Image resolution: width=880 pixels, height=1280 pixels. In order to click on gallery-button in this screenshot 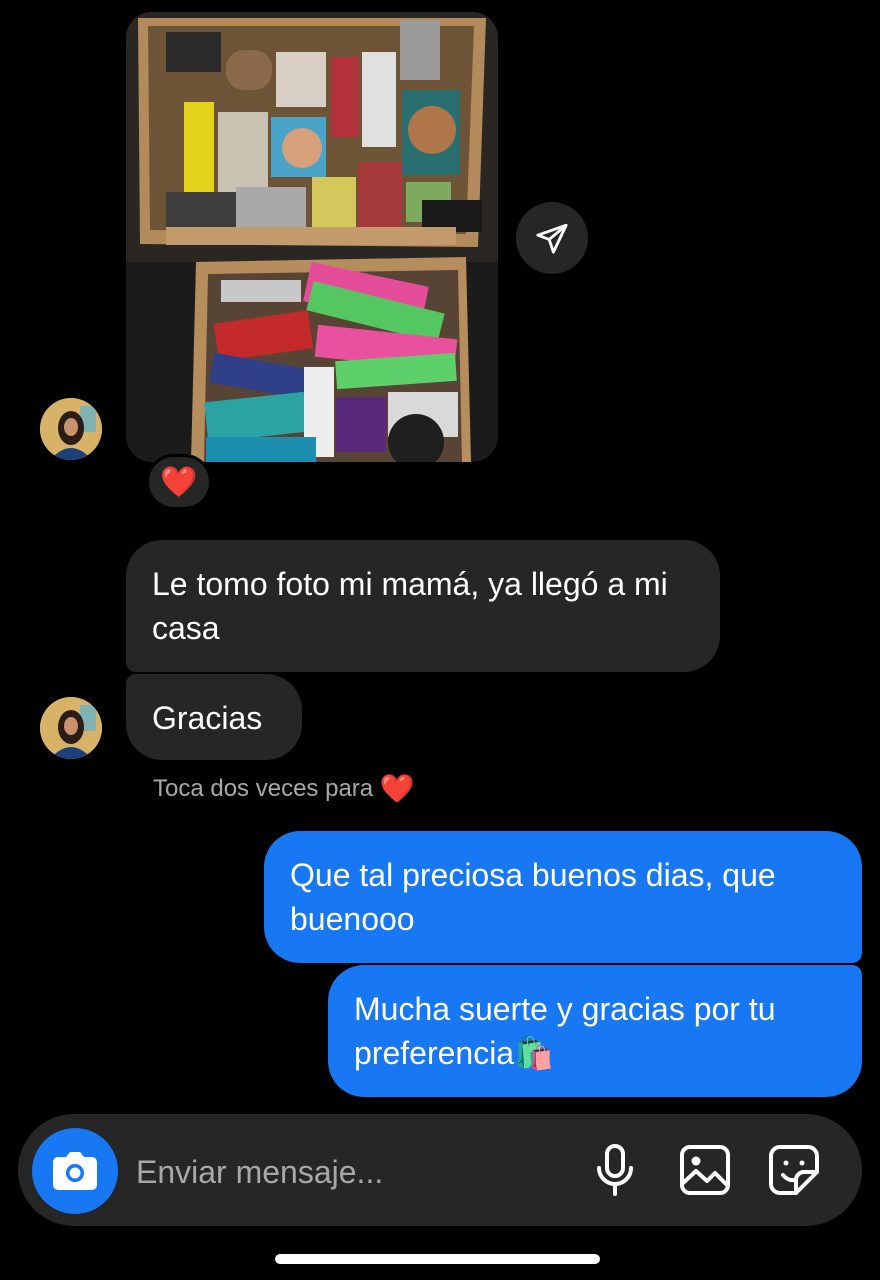, I will do `click(705, 1170)`.